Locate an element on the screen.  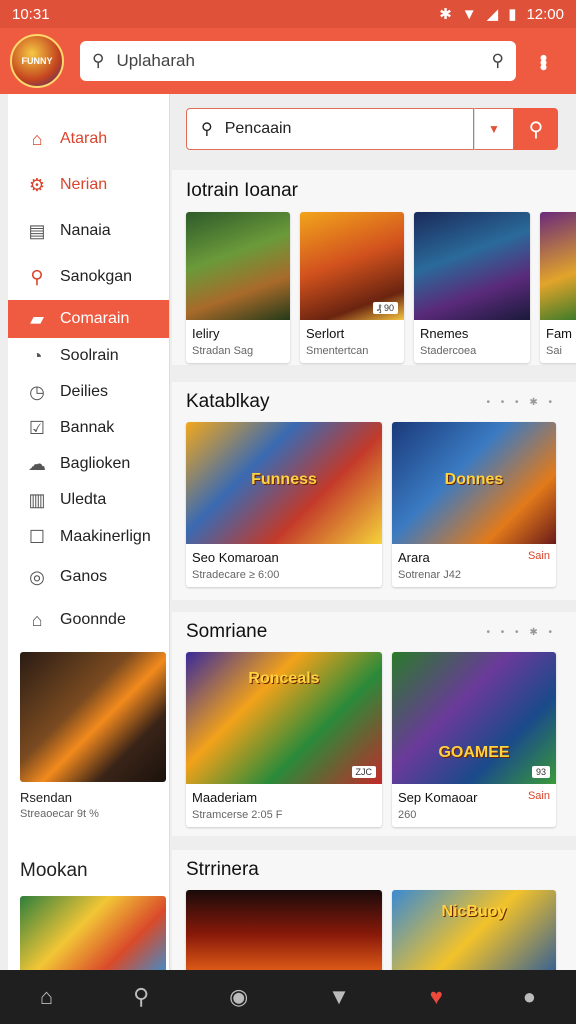
content-search: ⚲ Pencaain ▼ ⚲ is located at coordinates (372, 129).